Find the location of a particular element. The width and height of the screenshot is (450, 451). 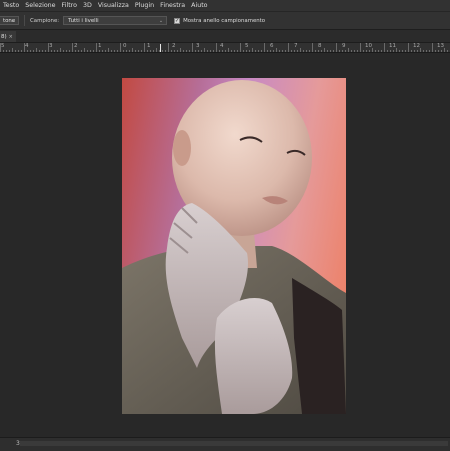

ruler-label: 8 is located at coordinates (320, 46).